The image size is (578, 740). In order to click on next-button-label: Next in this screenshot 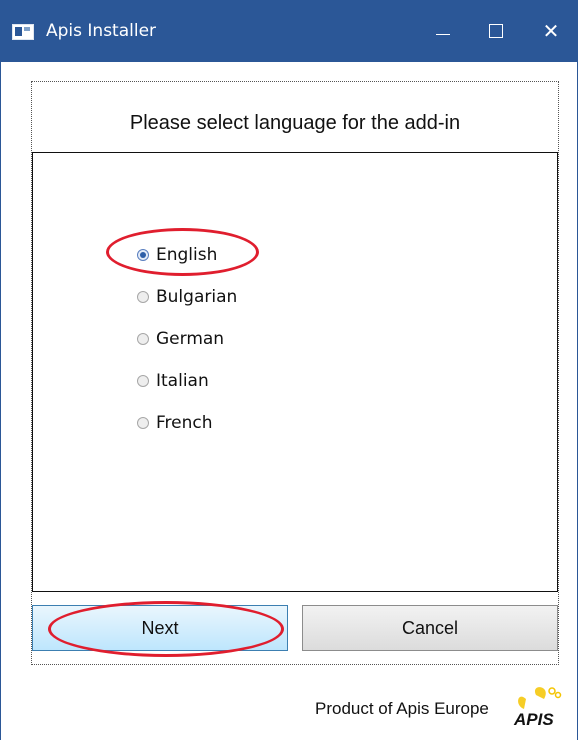, I will do `click(160, 627)`.